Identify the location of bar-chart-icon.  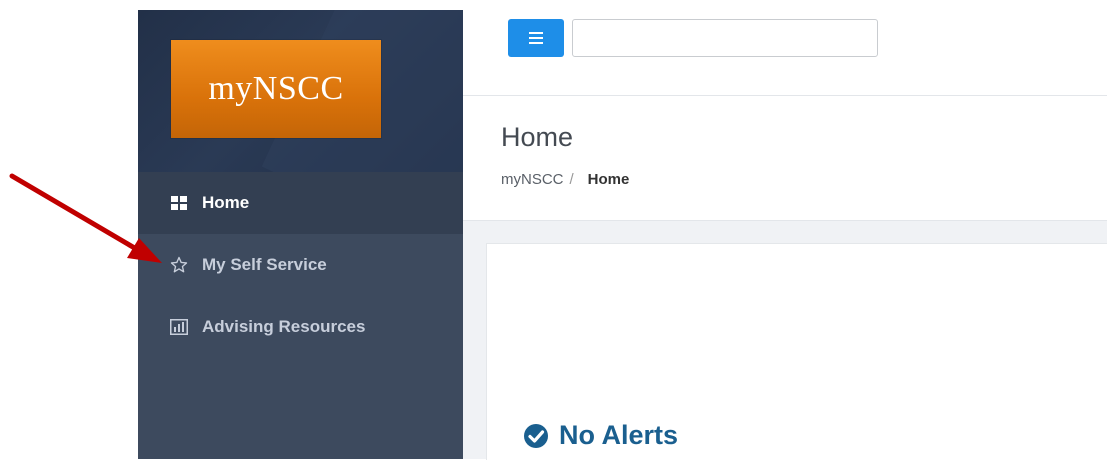
(179, 327).